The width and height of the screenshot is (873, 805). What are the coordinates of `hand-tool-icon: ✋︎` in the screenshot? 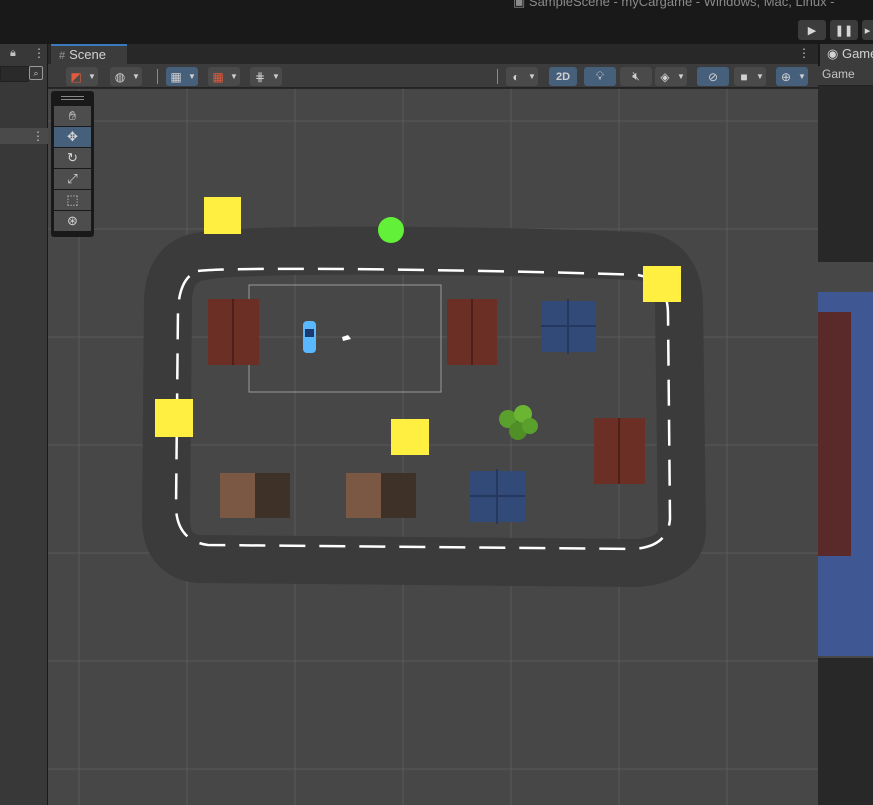 It's located at (72, 115).